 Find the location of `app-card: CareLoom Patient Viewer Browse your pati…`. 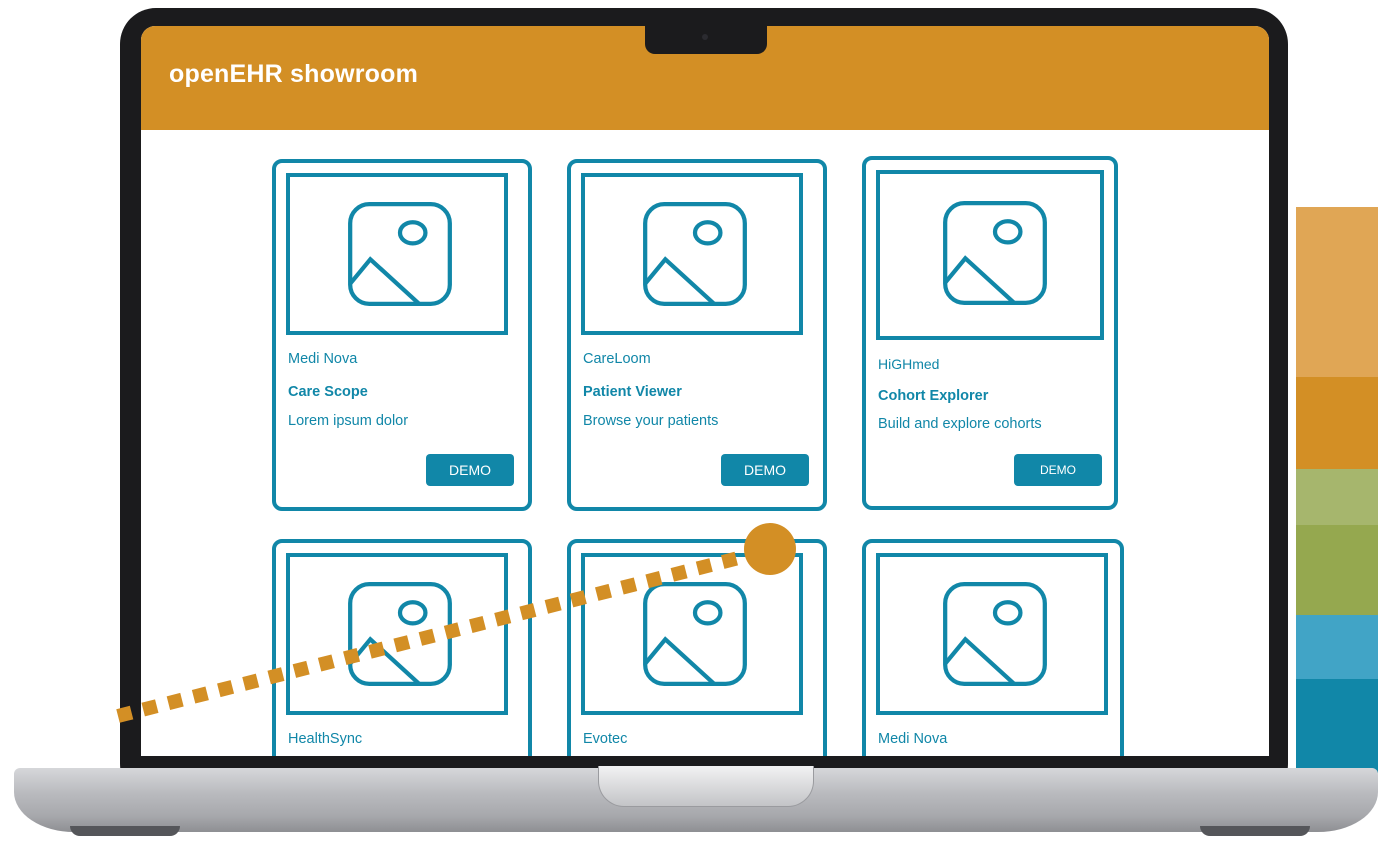

app-card: CareLoom Patient Viewer Browse your pati… is located at coordinates (697, 335).